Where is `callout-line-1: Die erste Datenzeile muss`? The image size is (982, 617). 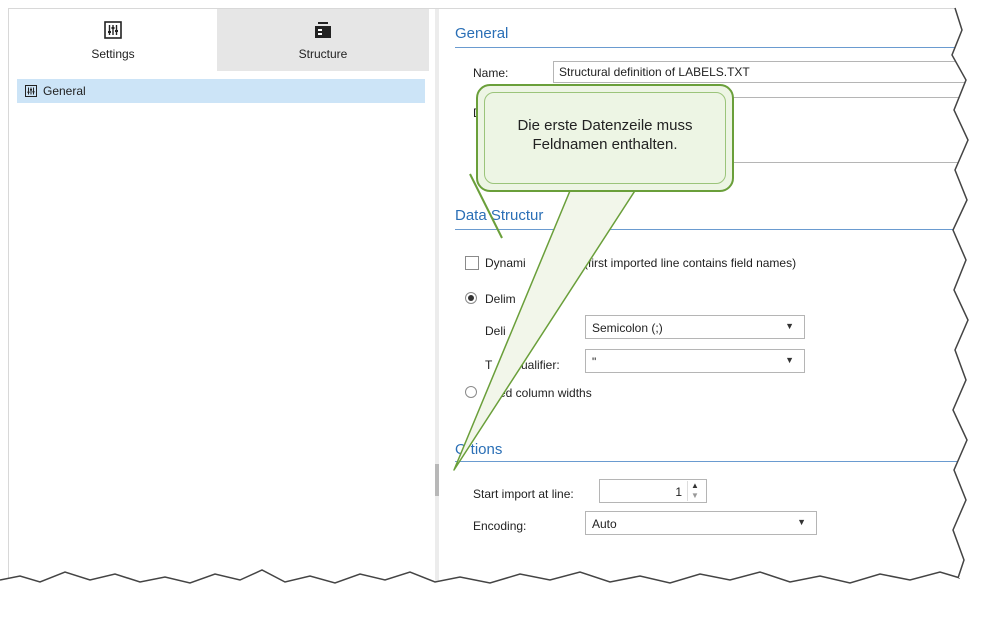
callout-line-1: Die erste Datenzeile muss is located at coordinates (605, 125).